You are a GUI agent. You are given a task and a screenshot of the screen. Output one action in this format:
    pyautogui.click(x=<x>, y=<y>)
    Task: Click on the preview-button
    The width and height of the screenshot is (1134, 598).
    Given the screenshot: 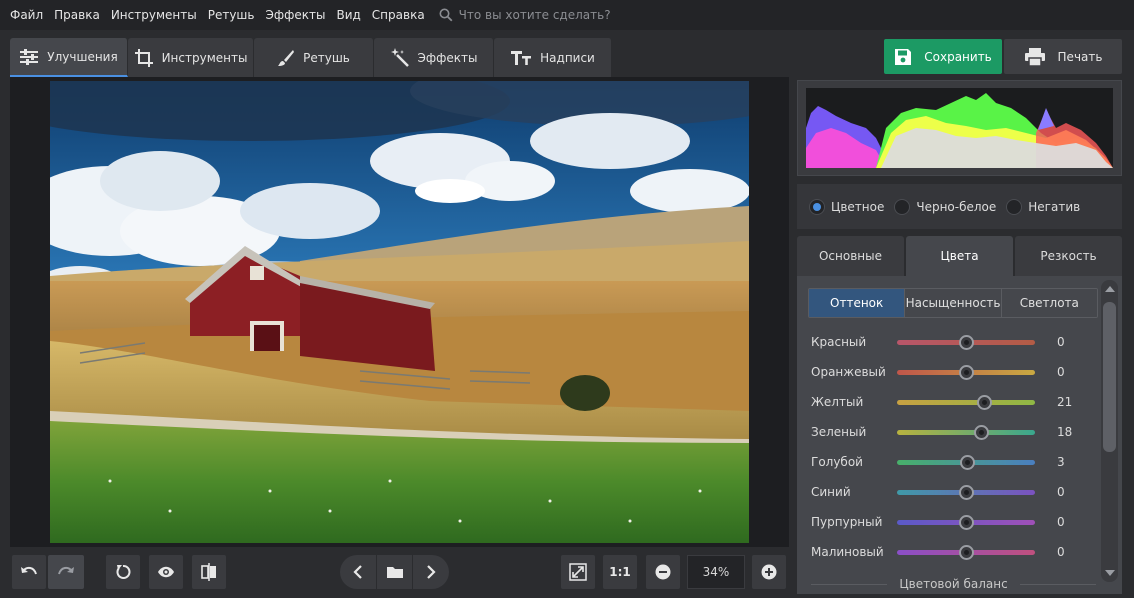 What is the action you would take?
    pyautogui.click(x=166, y=572)
    